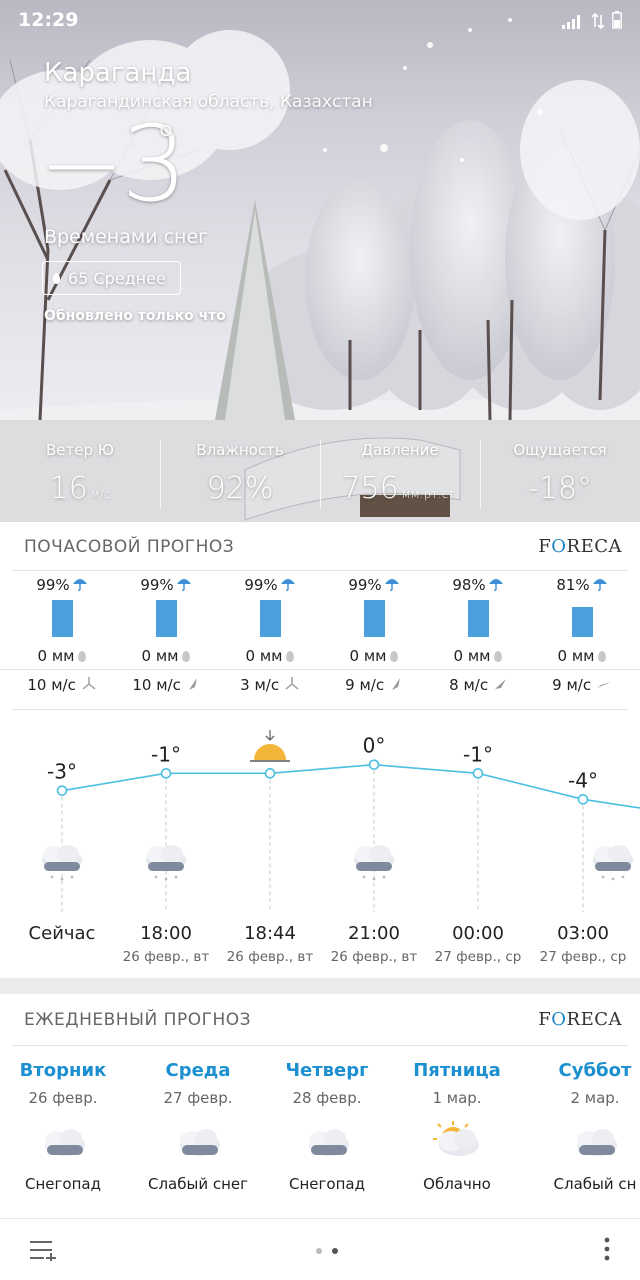 The width and height of the screenshot is (640, 1280). What do you see at coordinates (327, 1070) in the screenshot?
I see `day-name: Четверг` at bounding box center [327, 1070].